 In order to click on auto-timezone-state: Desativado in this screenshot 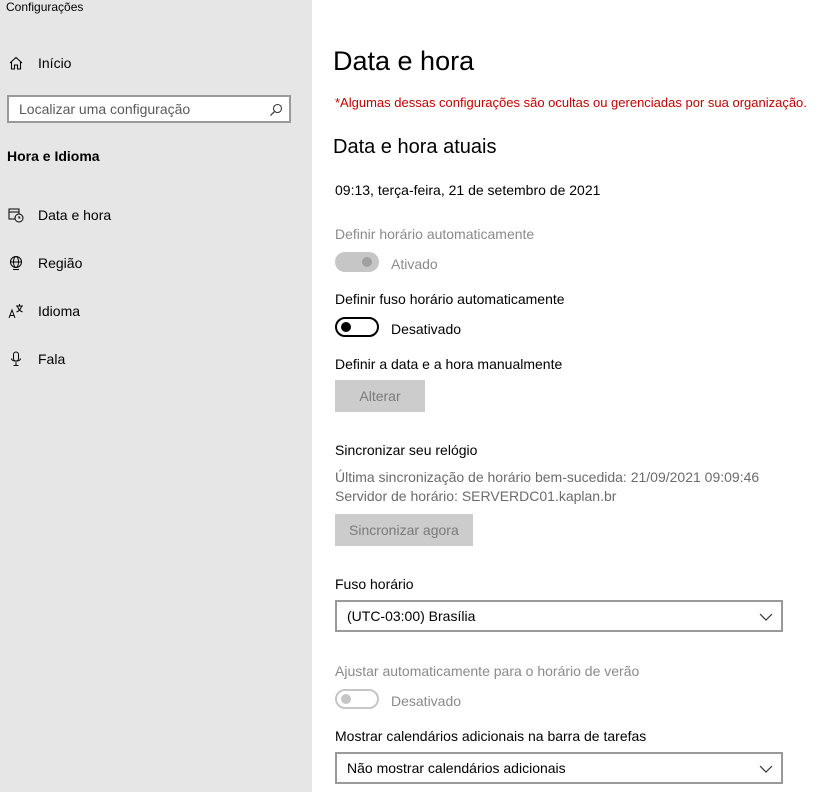, I will do `click(426, 329)`.